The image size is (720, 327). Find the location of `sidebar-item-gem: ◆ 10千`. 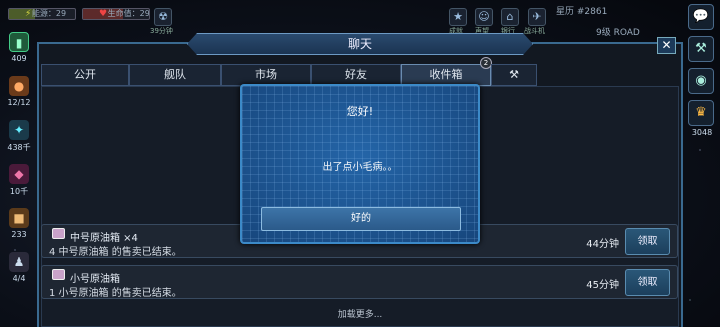

sidebar-item-gem: ◆ 10千 is located at coordinates (19, 185).